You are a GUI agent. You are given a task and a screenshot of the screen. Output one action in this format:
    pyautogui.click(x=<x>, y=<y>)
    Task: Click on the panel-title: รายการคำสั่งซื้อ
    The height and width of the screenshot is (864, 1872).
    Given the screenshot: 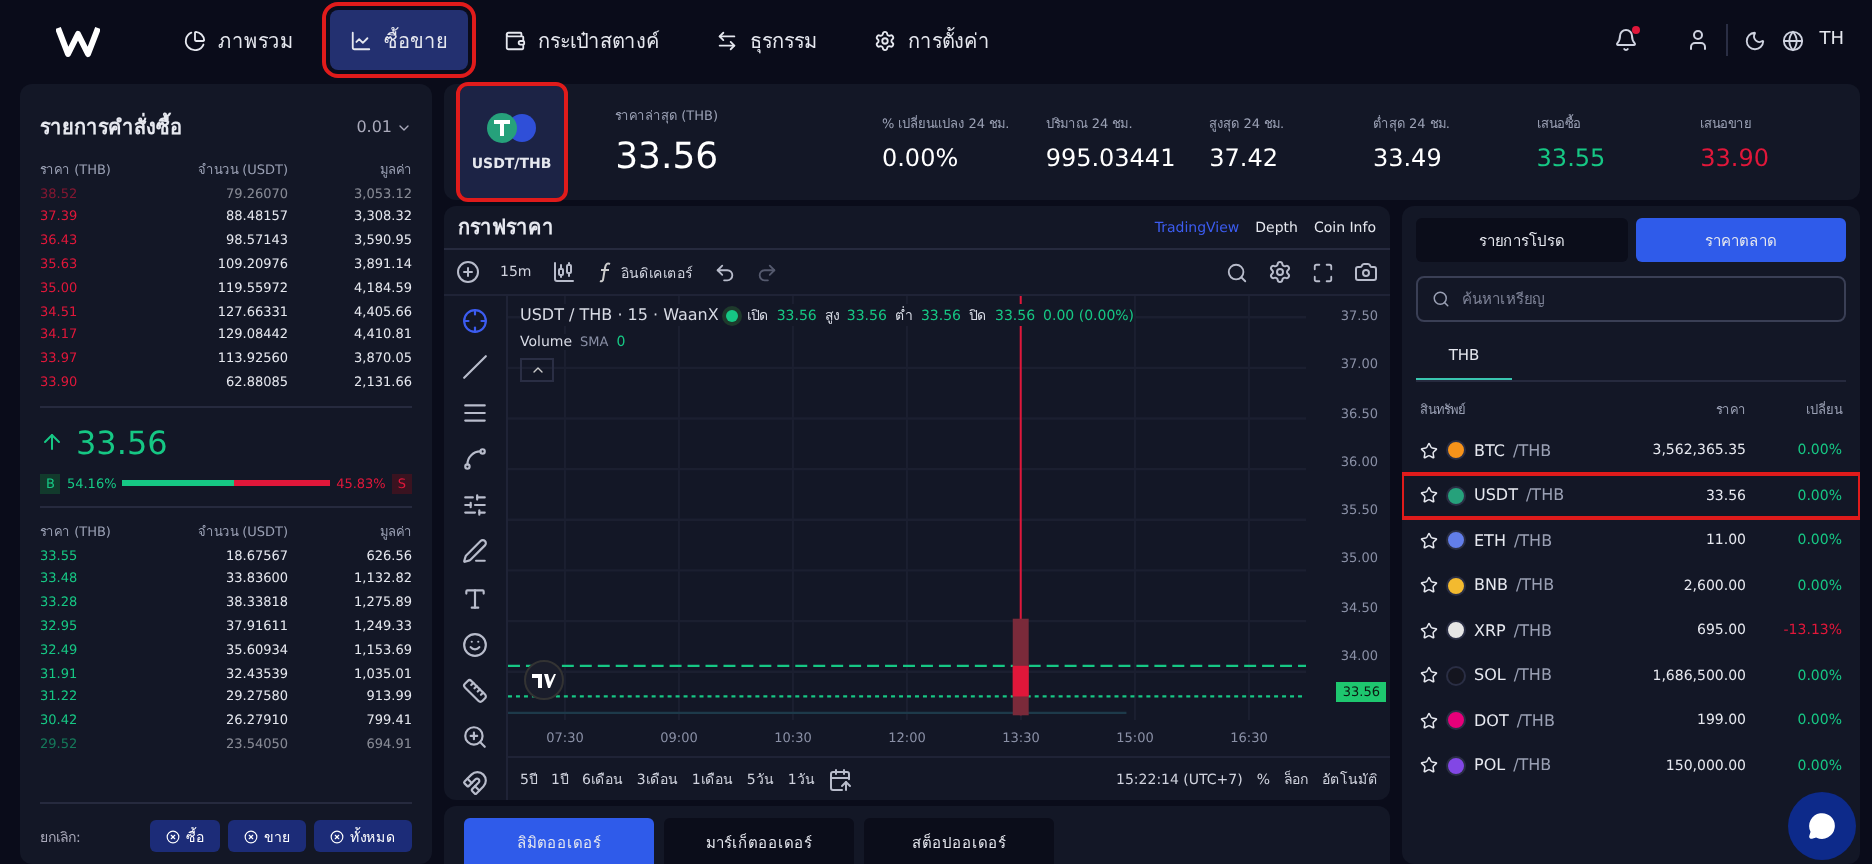 What is the action you would take?
    pyautogui.click(x=111, y=127)
    